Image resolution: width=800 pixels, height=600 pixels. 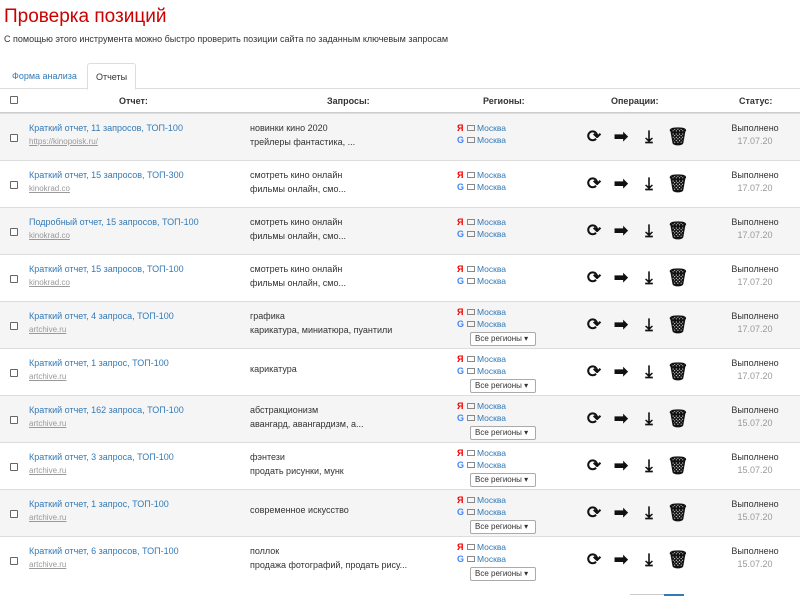 I want to click on select-all-checkbox, so click(x=14, y=100).